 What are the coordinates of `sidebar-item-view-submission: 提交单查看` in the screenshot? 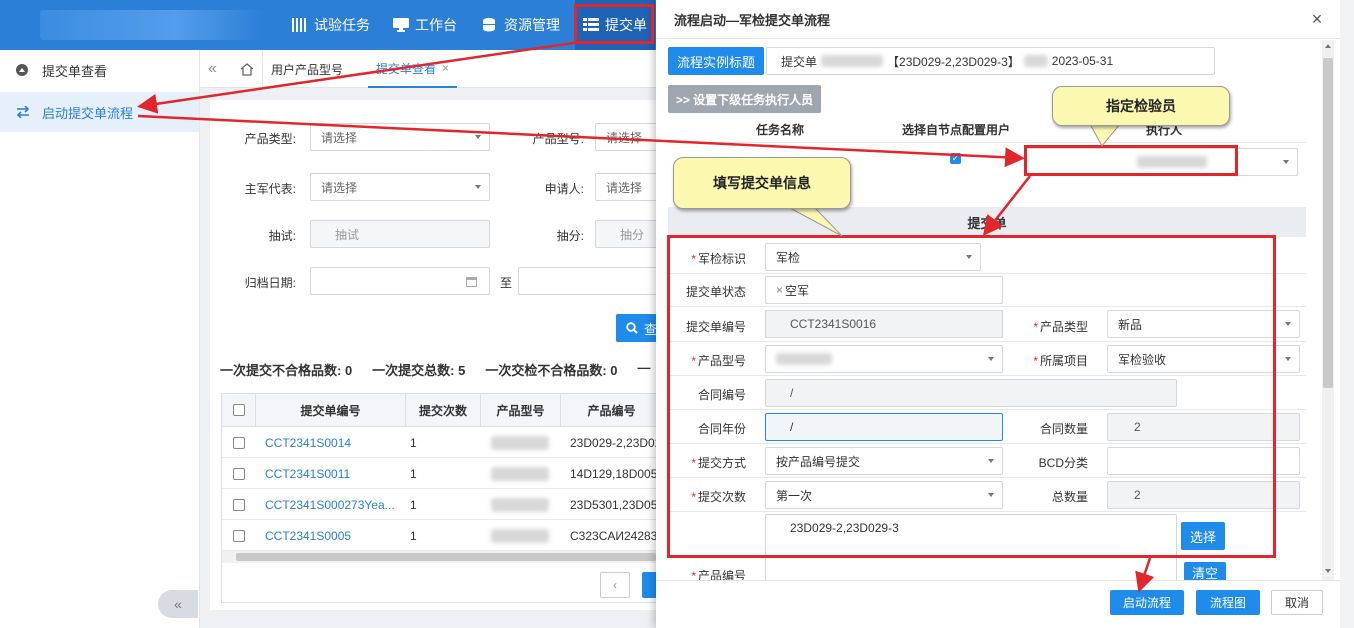 It's located at (99, 70).